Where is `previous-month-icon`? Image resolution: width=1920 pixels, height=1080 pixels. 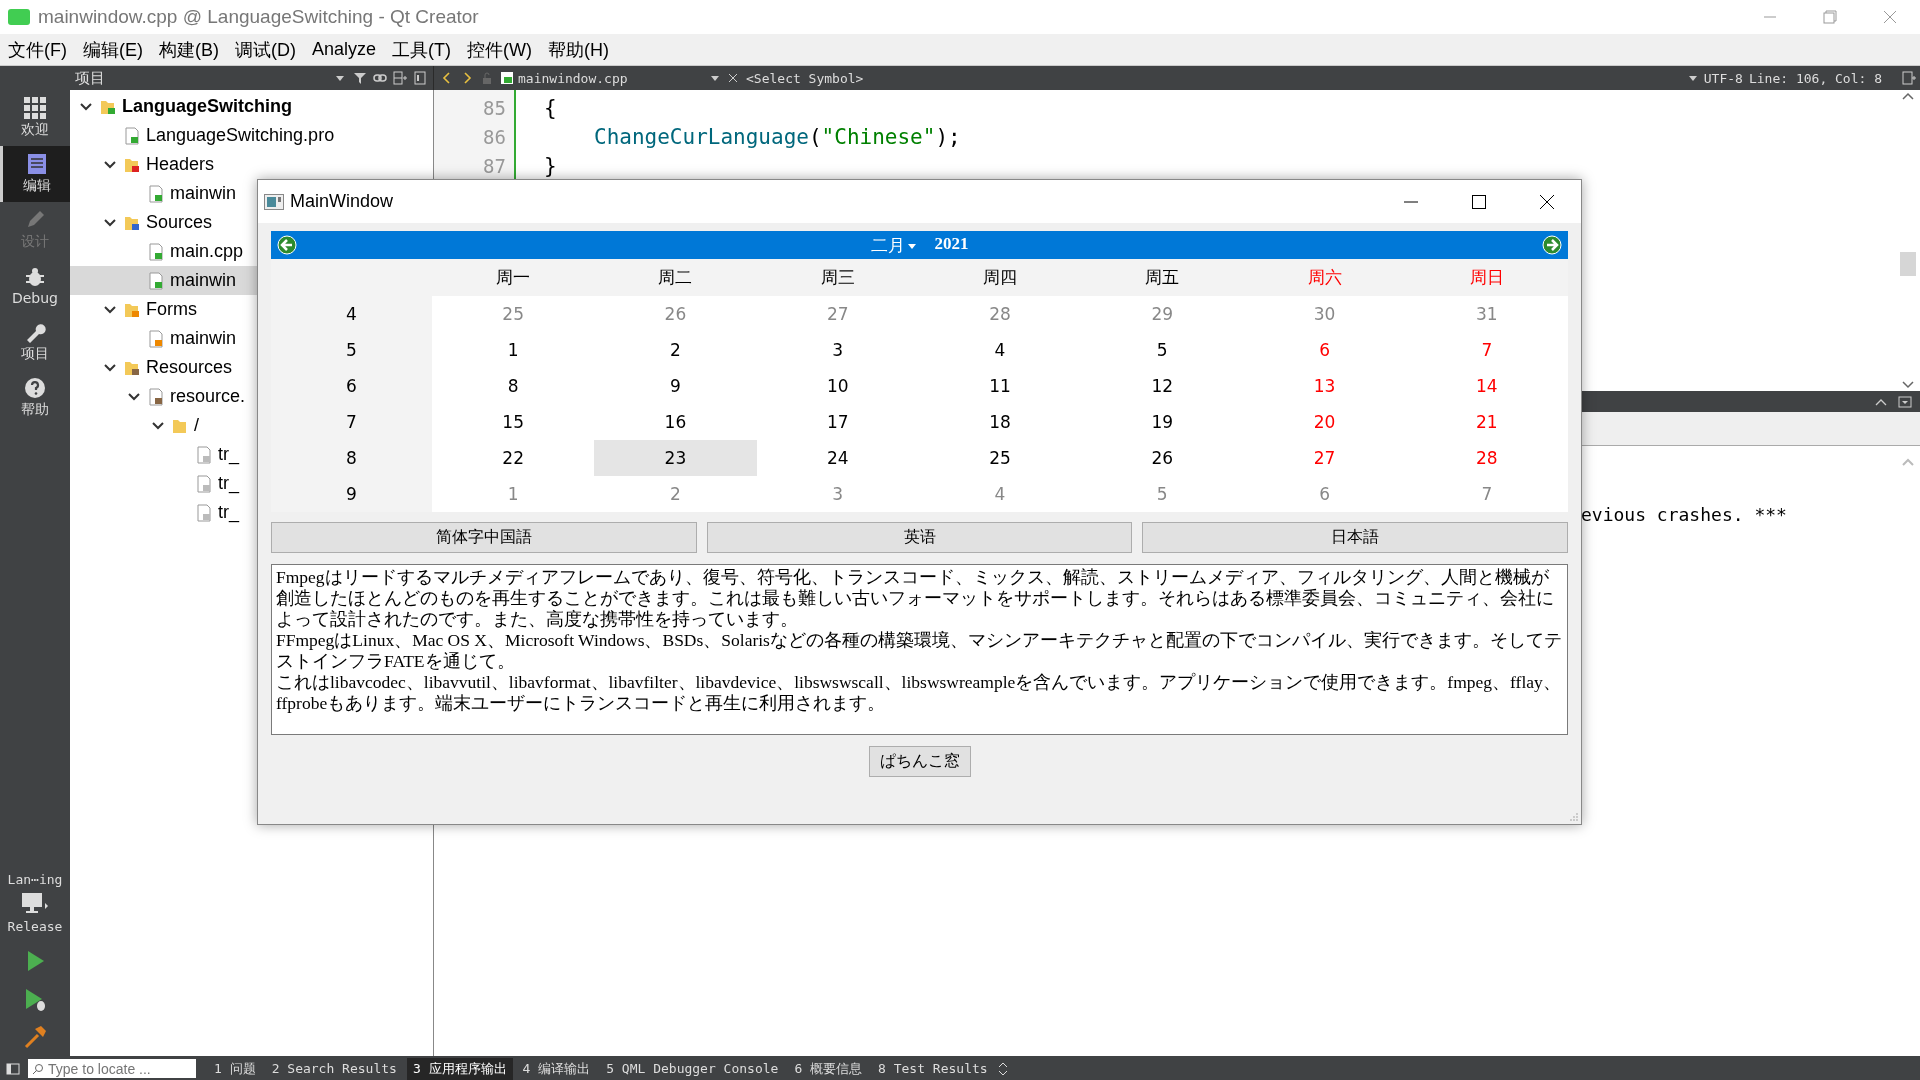
previous-month-icon is located at coordinates (287, 245).